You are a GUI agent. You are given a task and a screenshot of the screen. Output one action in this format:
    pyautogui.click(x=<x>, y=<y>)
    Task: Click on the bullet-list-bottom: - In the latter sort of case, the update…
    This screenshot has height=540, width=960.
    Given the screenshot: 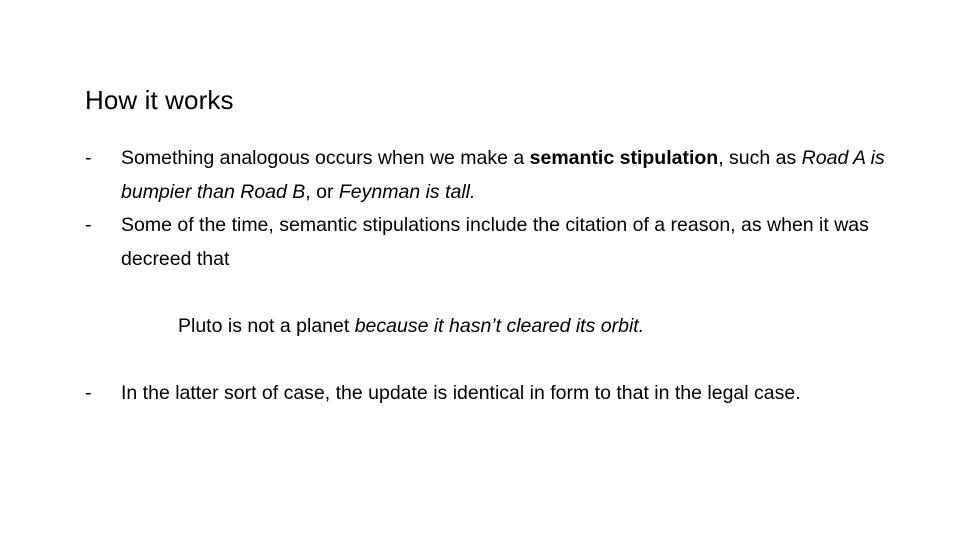 What is the action you would take?
    pyautogui.click(x=485, y=394)
    